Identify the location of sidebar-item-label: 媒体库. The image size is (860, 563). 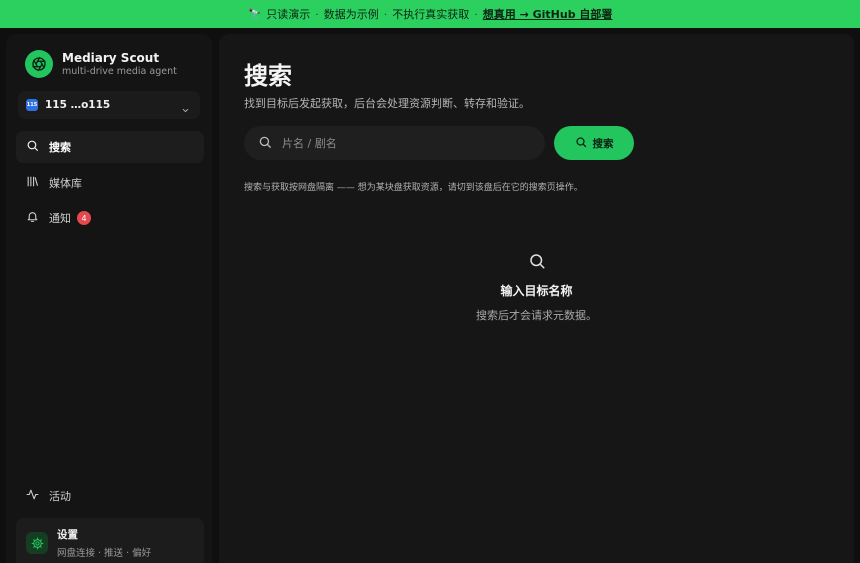
(65, 183).